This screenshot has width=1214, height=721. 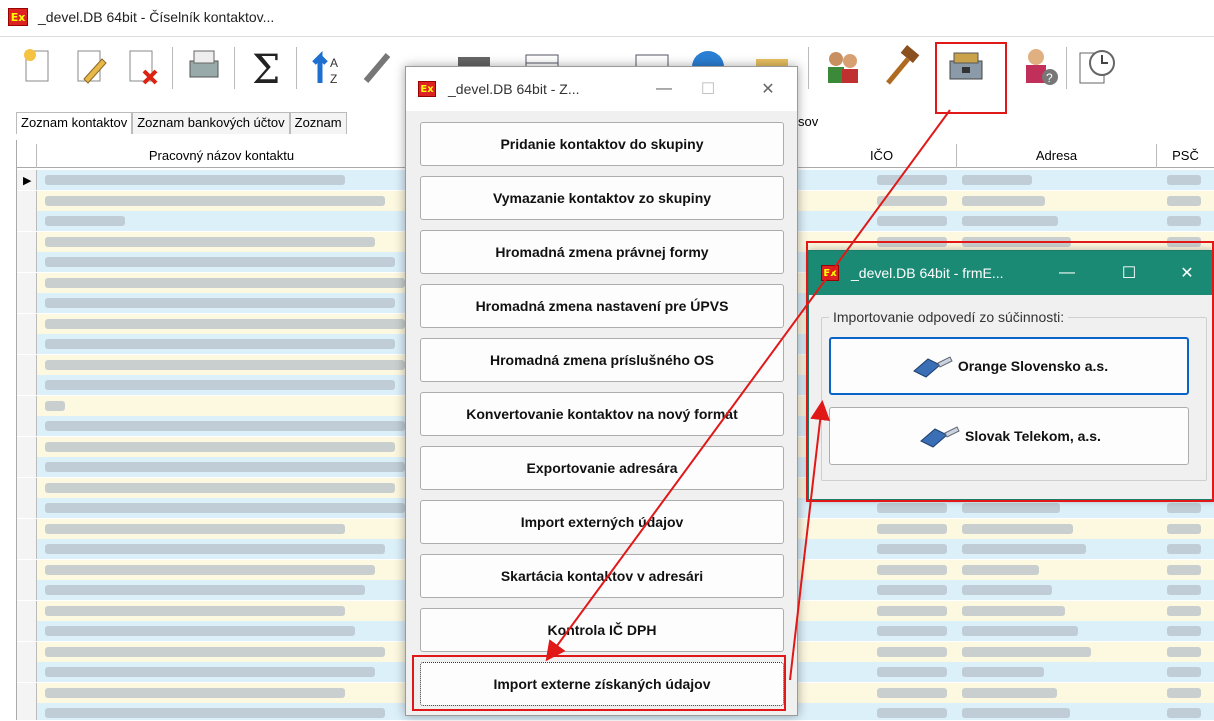 I want to click on minimize-button: —, so click(x=664, y=89).